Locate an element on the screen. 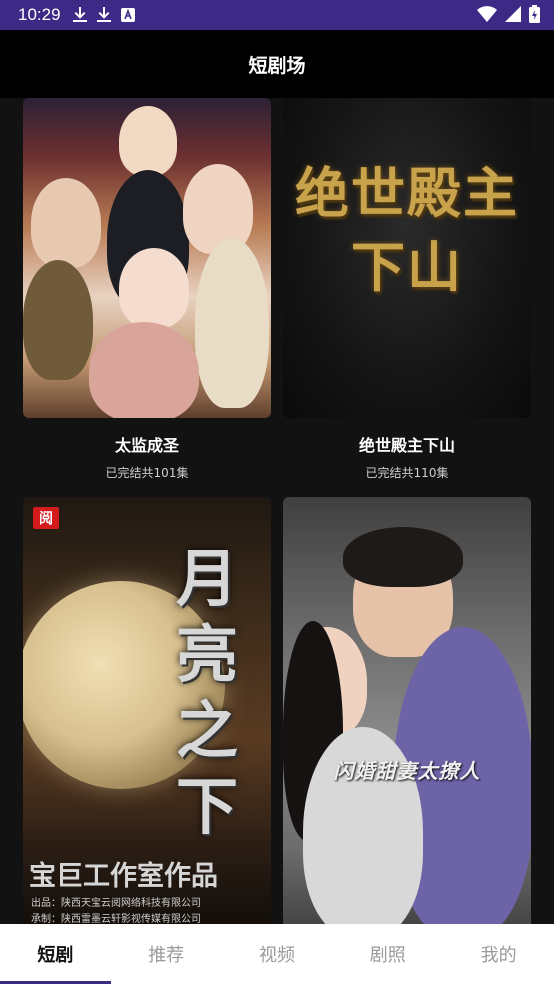 This screenshot has height=984, width=554. nav-tab-short-drama: 短剧 is located at coordinates (55, 954).